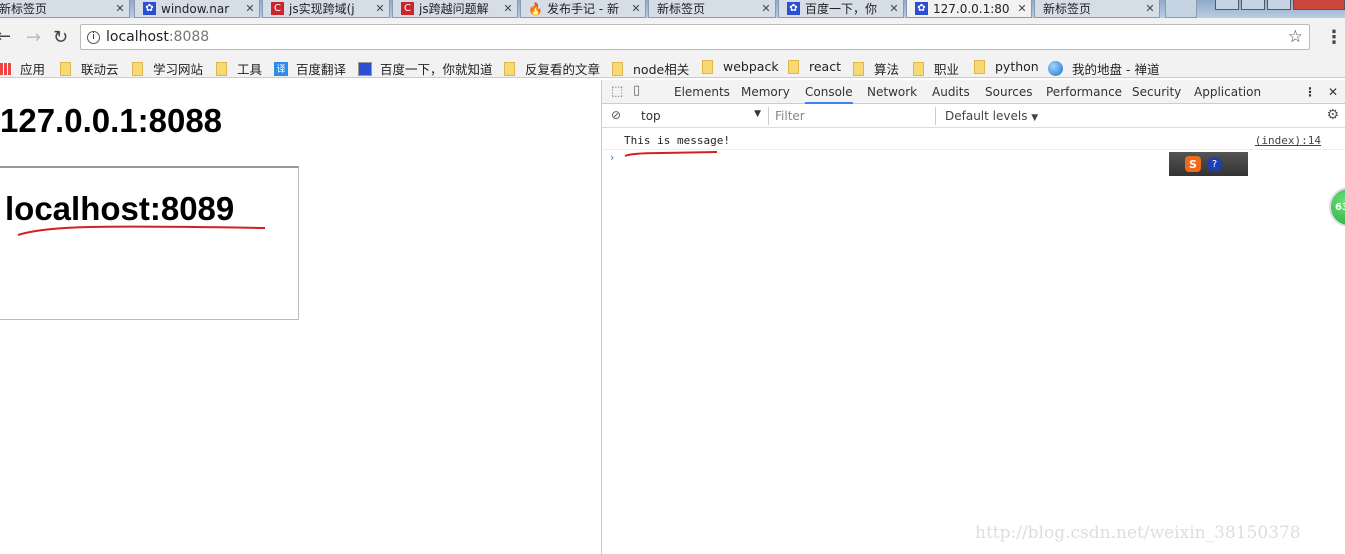  I want to click on restore-button, so click(1253, 5).